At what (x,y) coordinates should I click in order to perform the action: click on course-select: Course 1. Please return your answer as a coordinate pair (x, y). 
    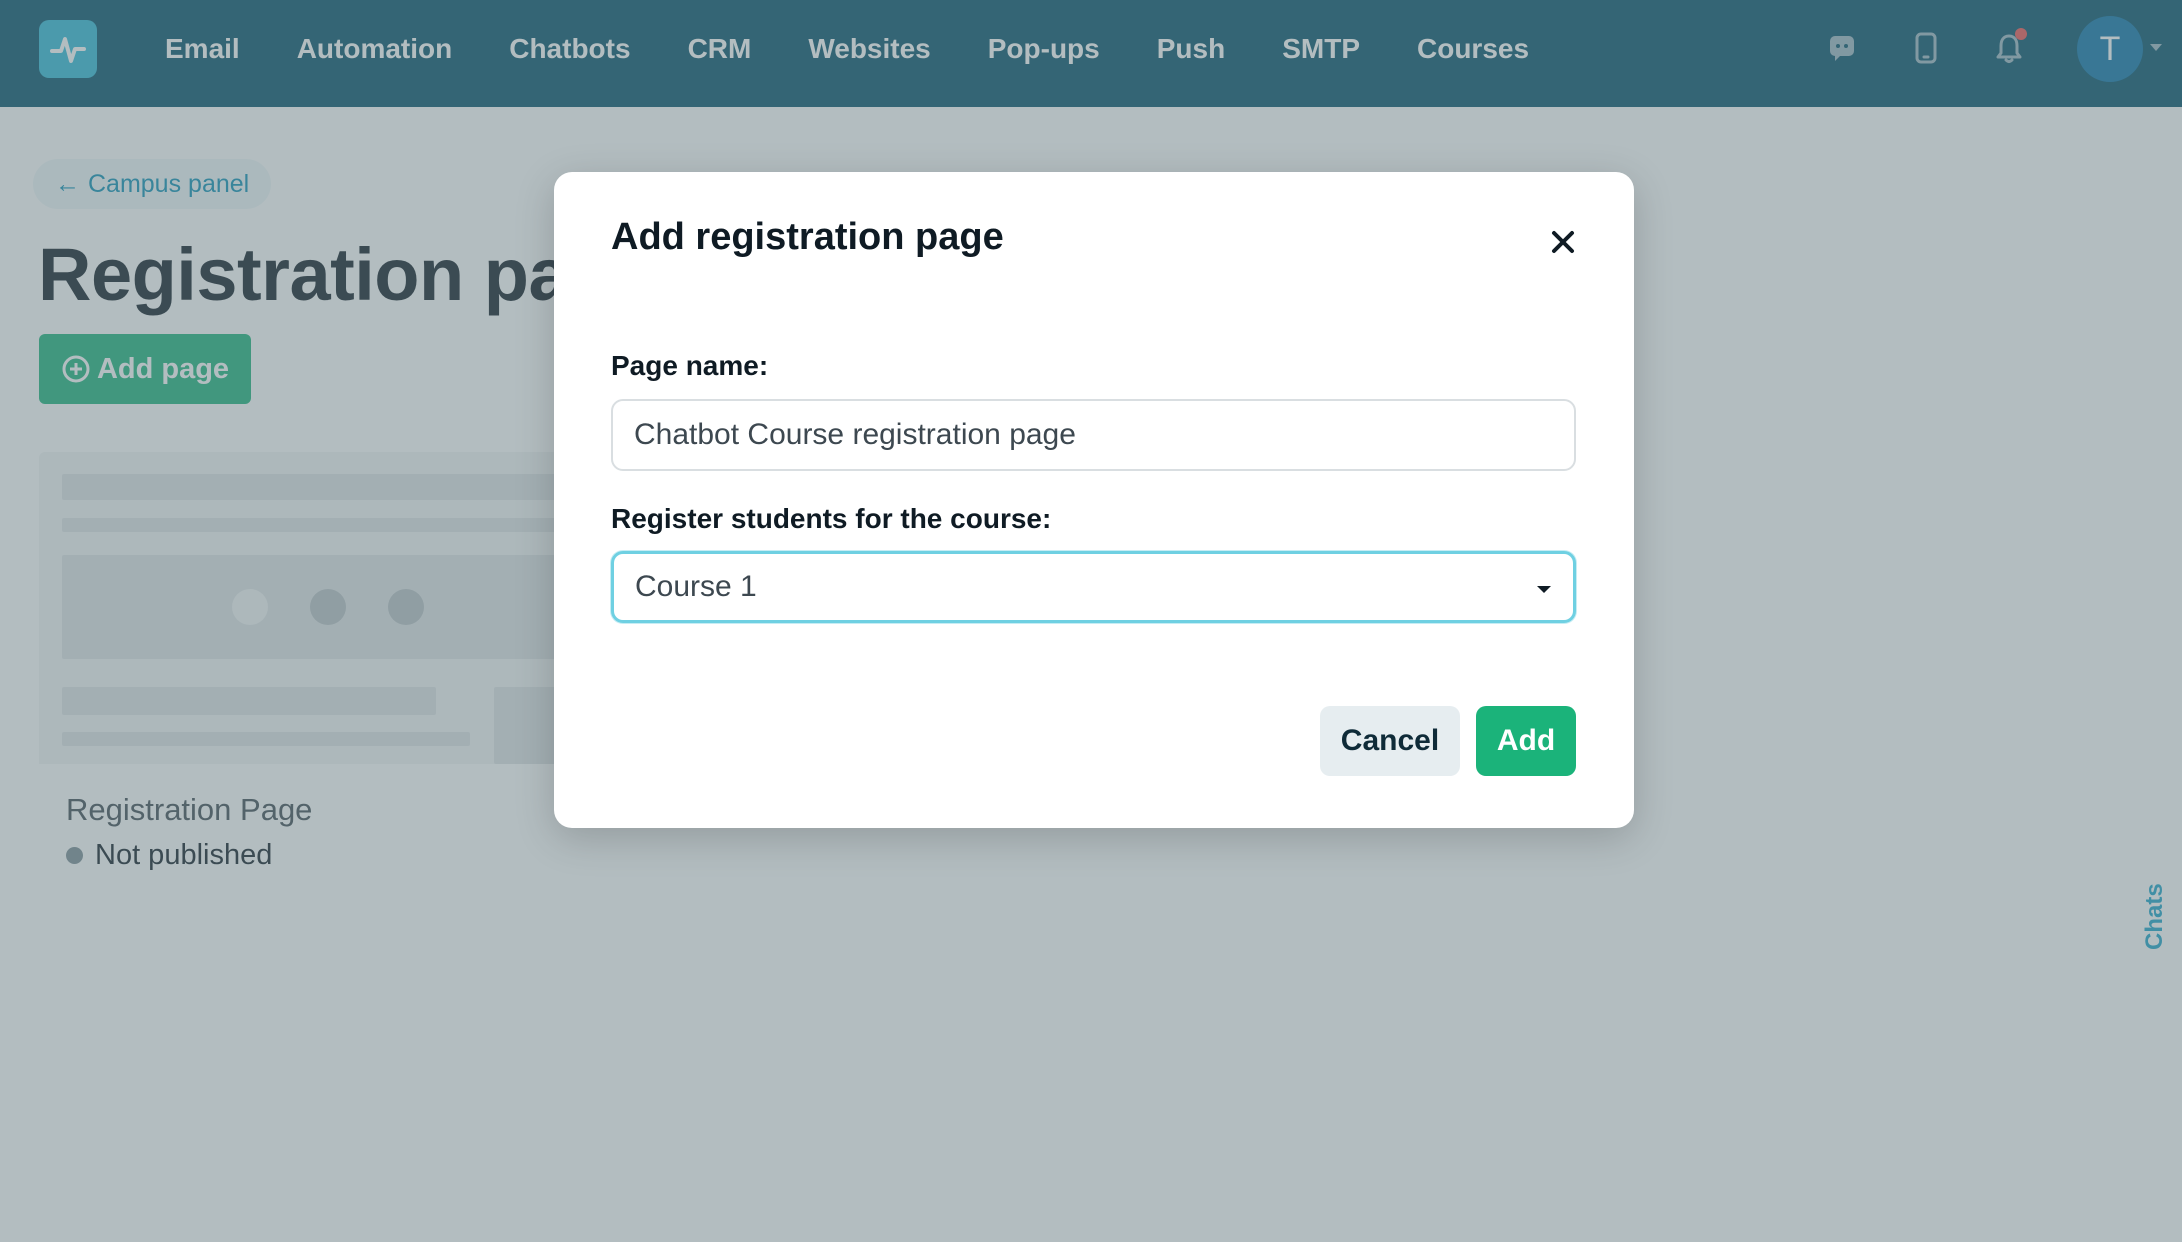
    Looking at the image, I should click on (1093, 587).